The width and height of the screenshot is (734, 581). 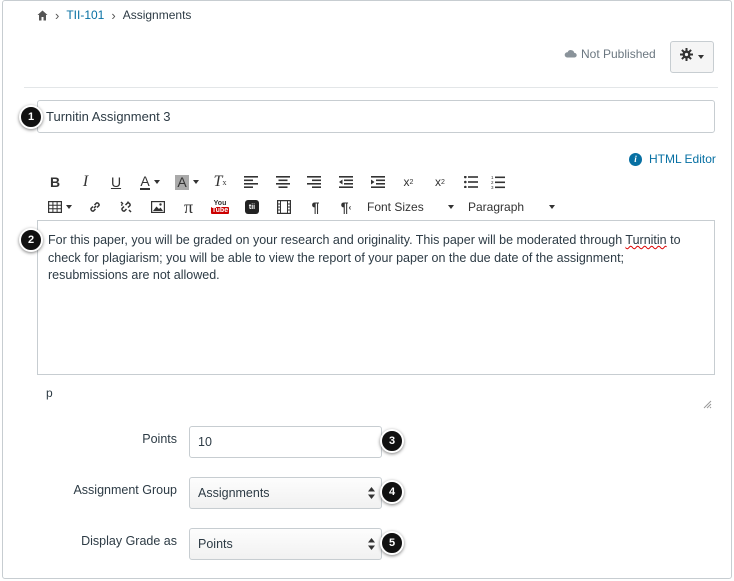 What do you see at coordinates (282, 182) in the screenshot?
I see `align-center-icon` at bounding box center [282, 182].